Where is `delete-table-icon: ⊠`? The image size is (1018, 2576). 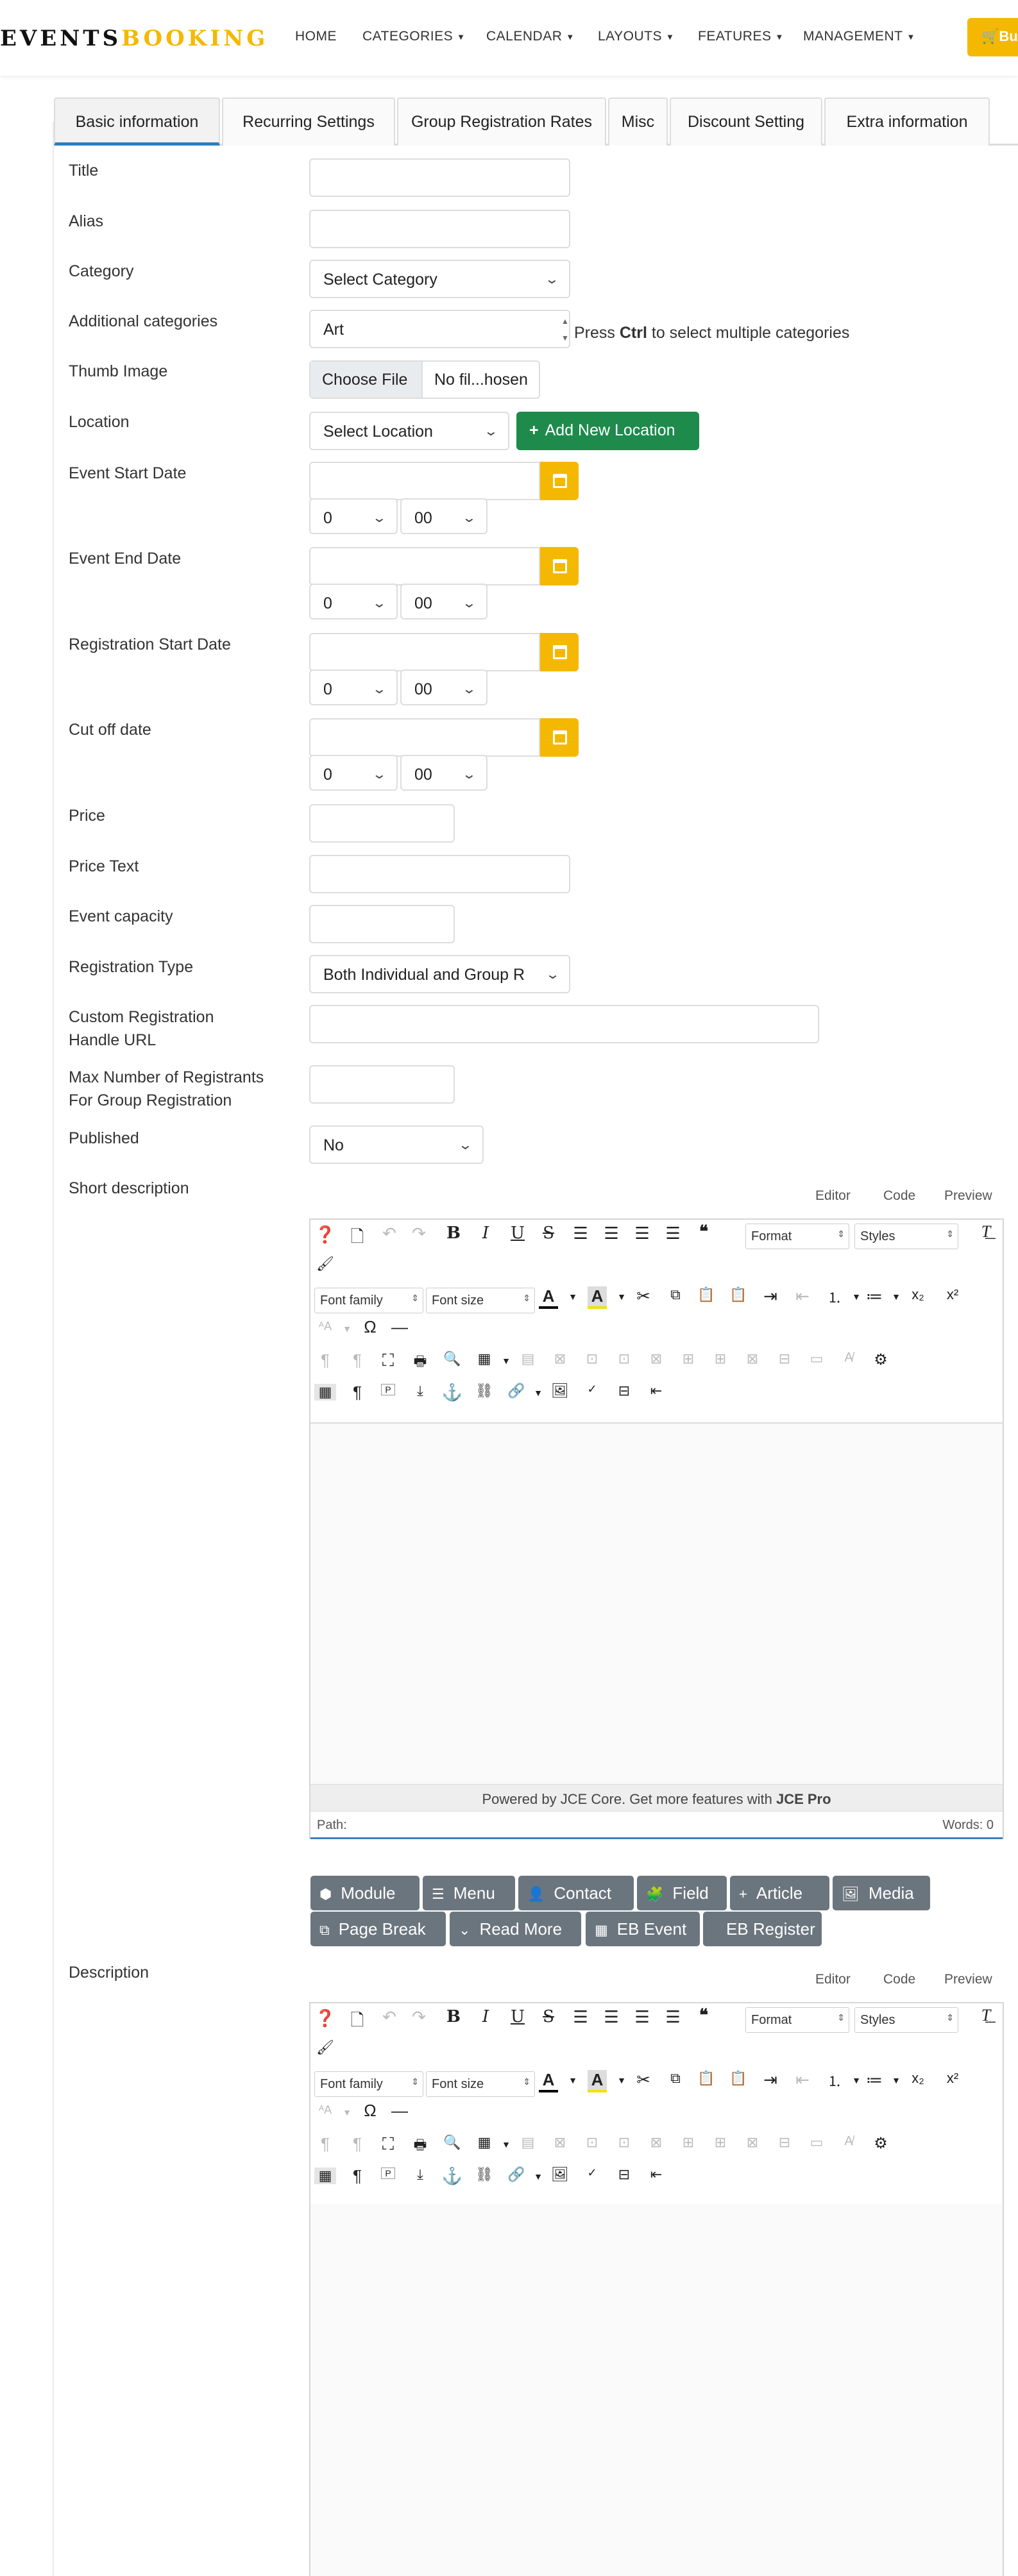 delete-table-icon: ⊠ is located at coordinates (560, 2142).